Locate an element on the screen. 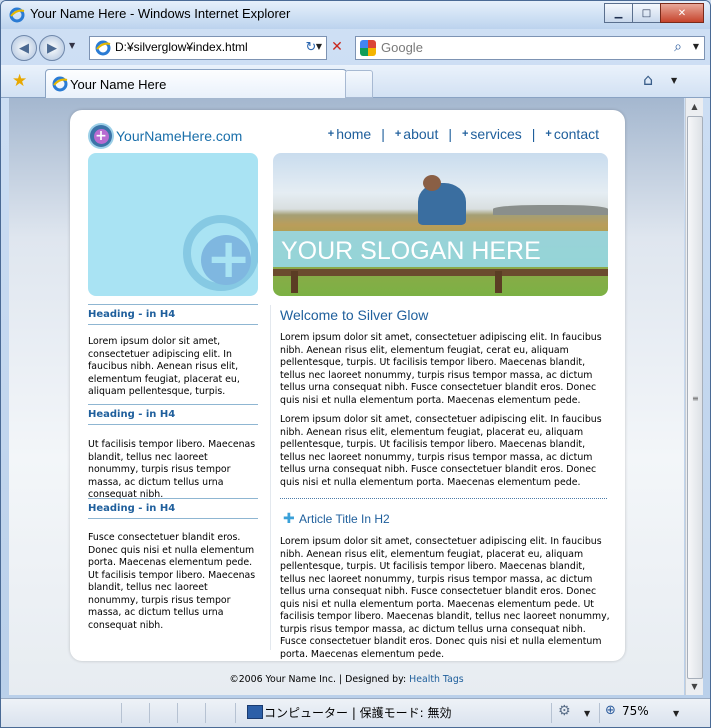  scroll-down-icon: ▼ is located at coordinates (694, 686).